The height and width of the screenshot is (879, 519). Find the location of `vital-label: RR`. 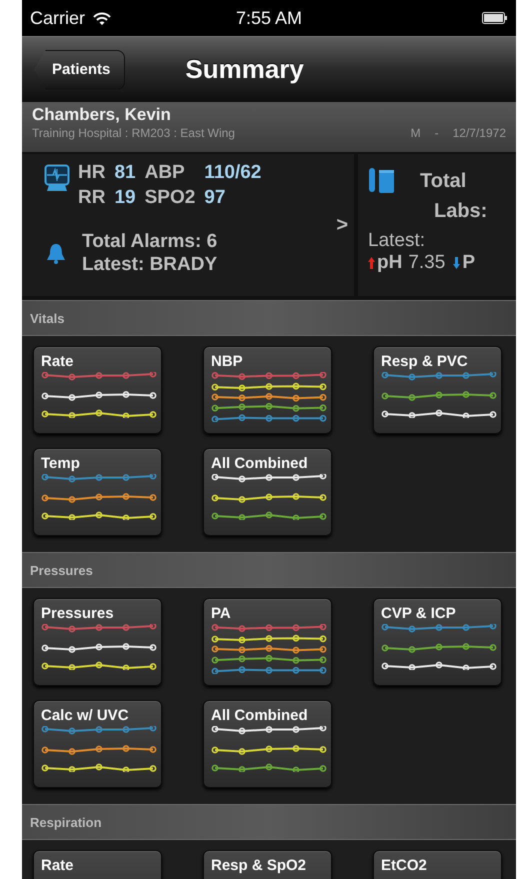

vital-label: RR is located at coordinates (92, 198).